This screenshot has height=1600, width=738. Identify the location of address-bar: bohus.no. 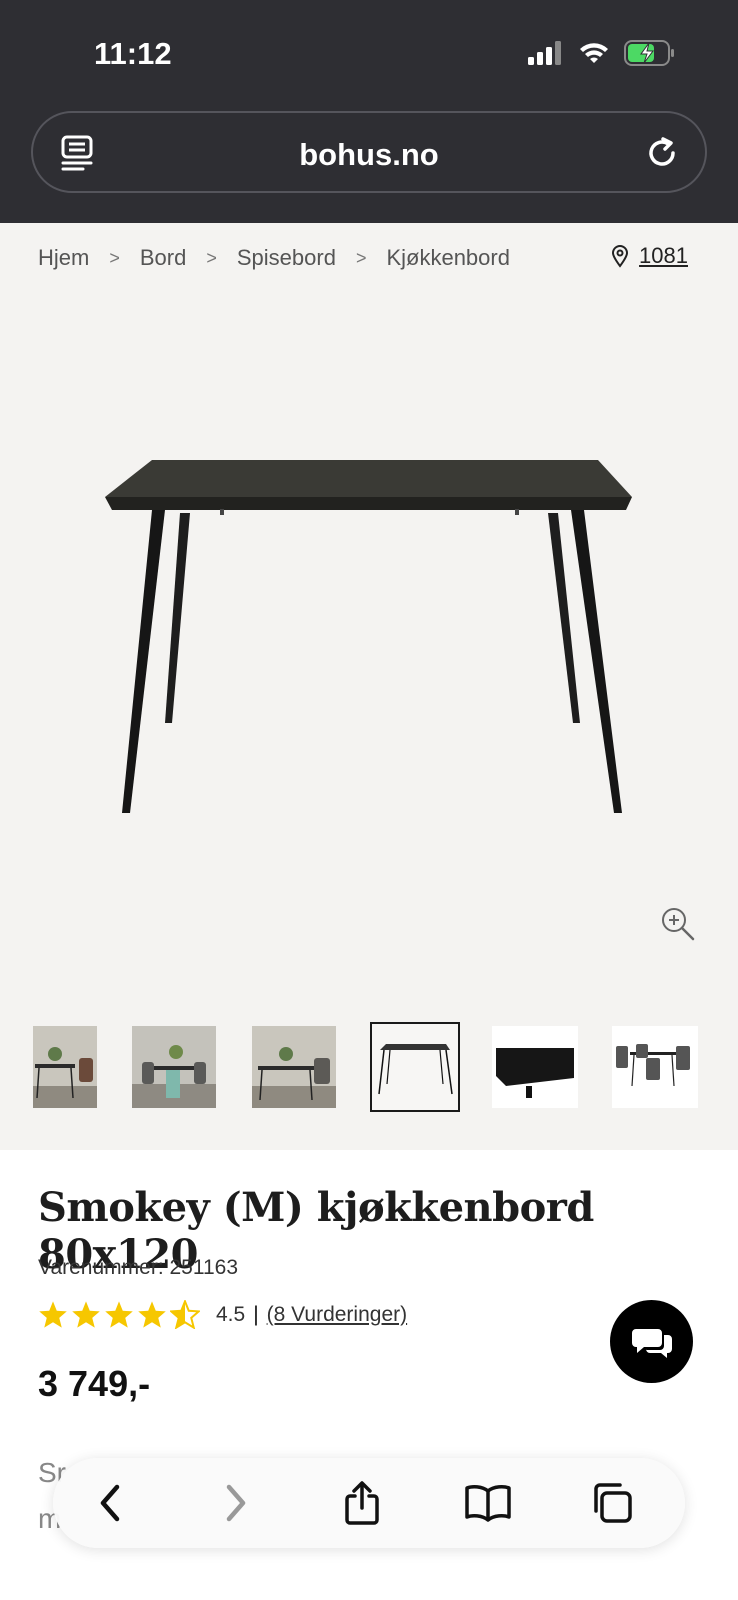
(369, 152).